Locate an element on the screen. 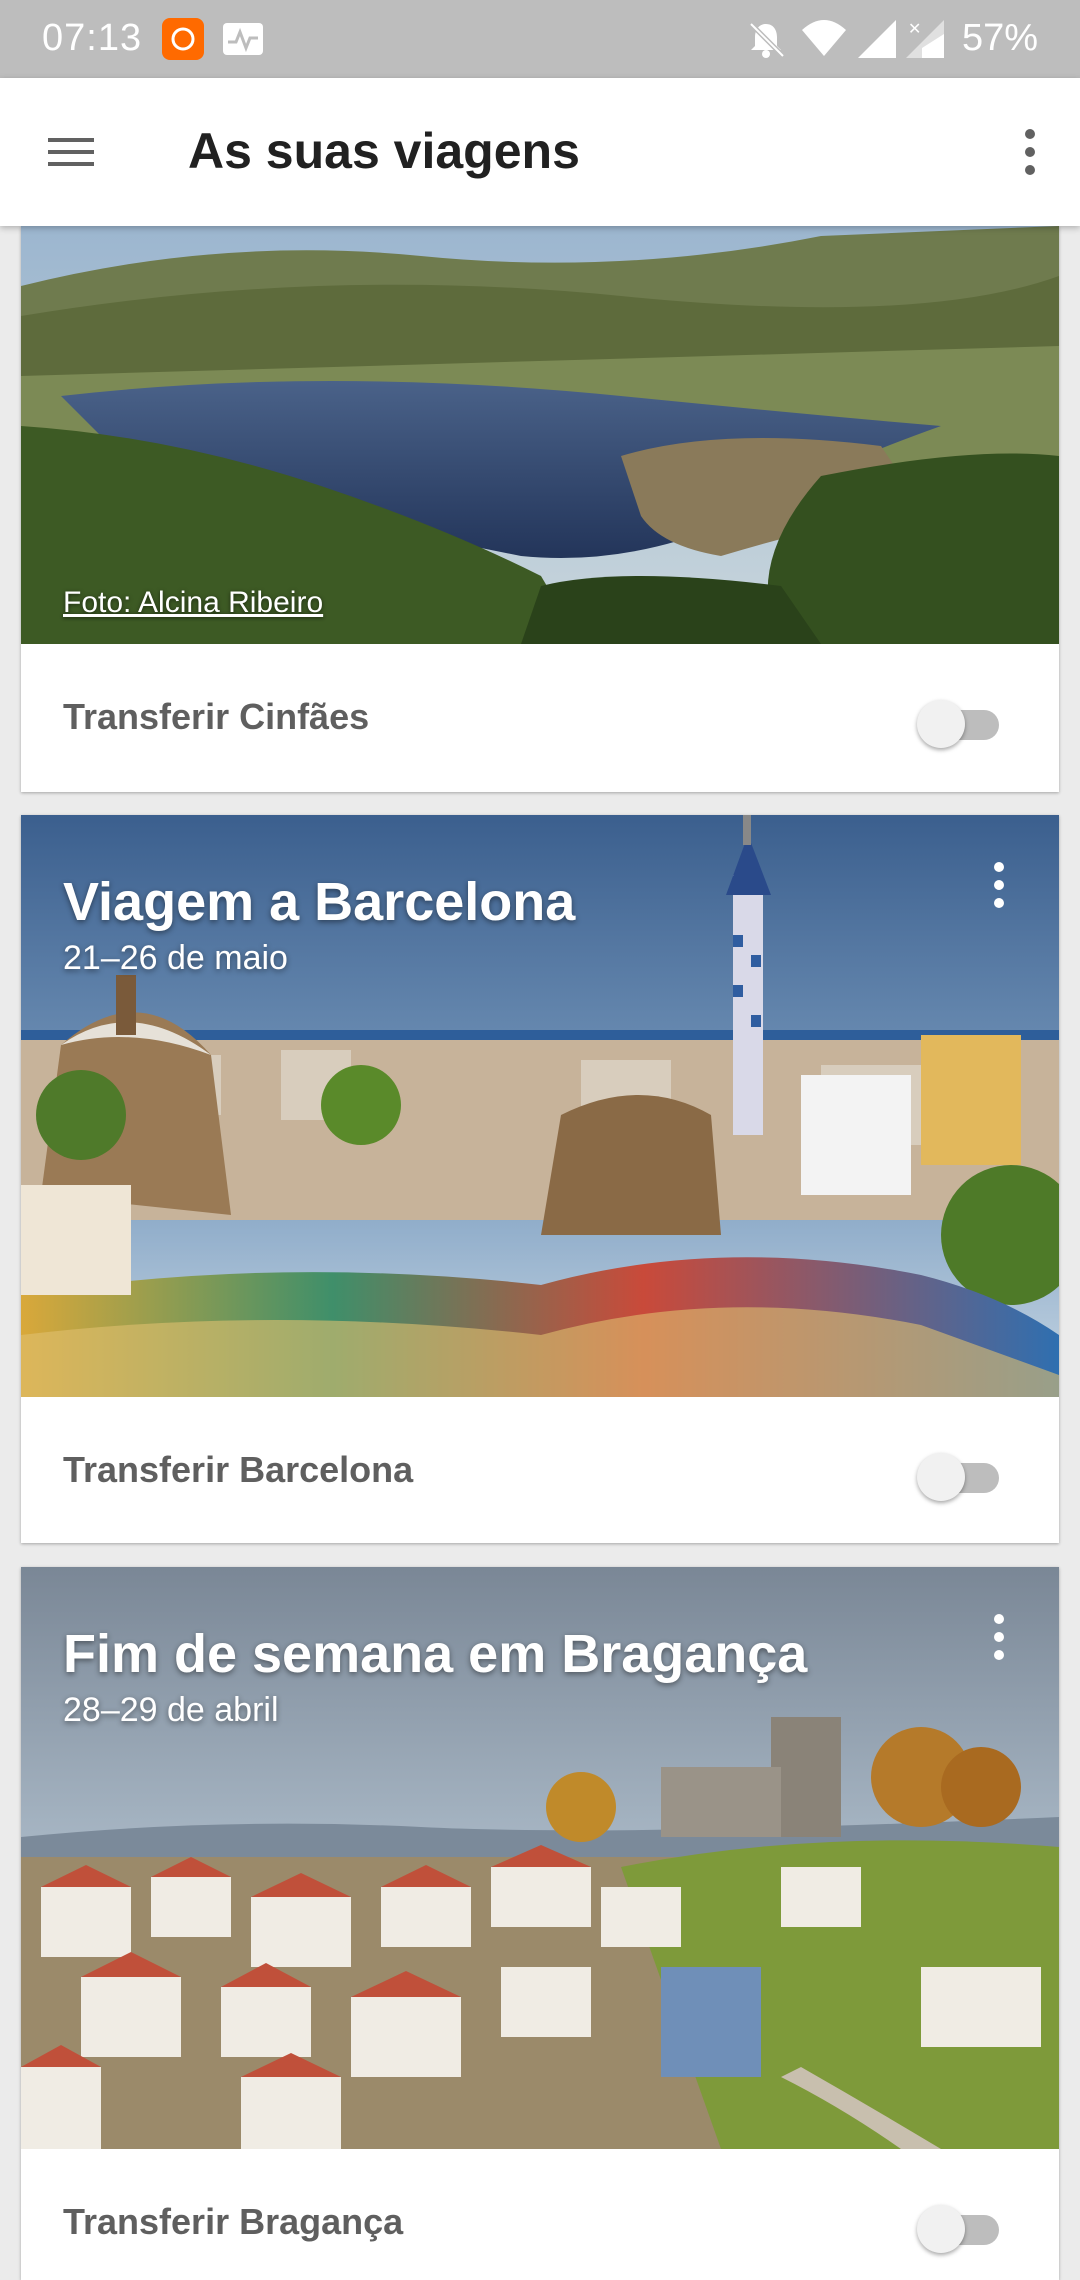  app-bar: As suas viagens is located at coordinates (540, 152).